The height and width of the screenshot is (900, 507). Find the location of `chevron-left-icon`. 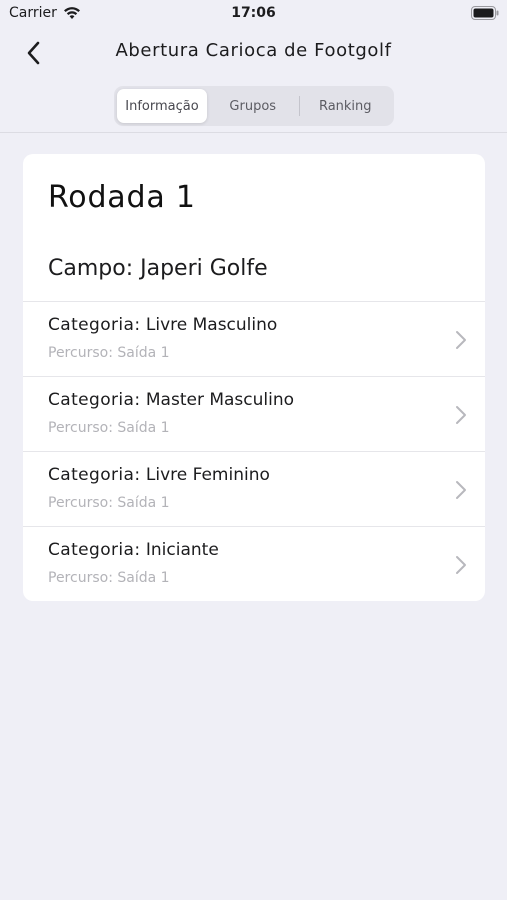

chevron-left-icon is located at coordinates (33, 53).